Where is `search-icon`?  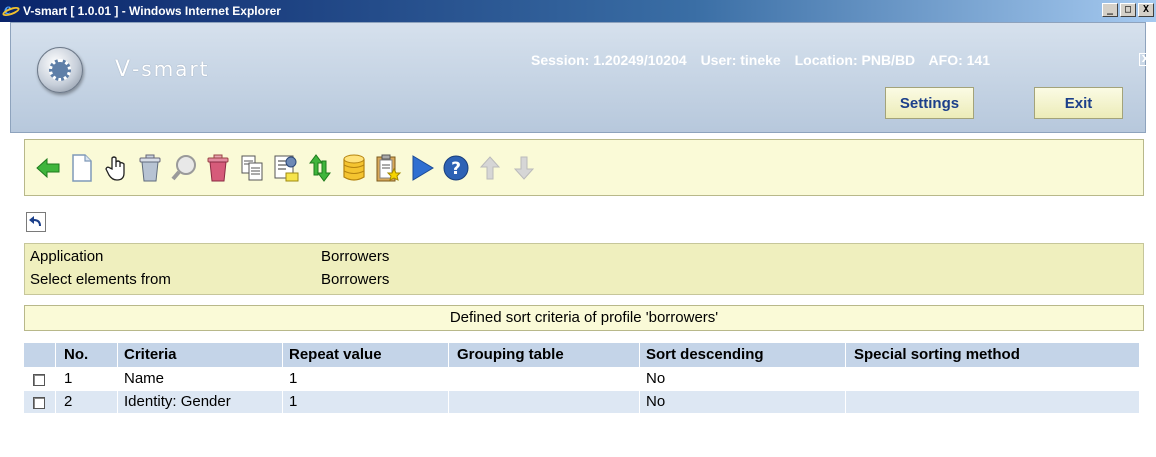 search-icon is located at coordinates (184, 168).